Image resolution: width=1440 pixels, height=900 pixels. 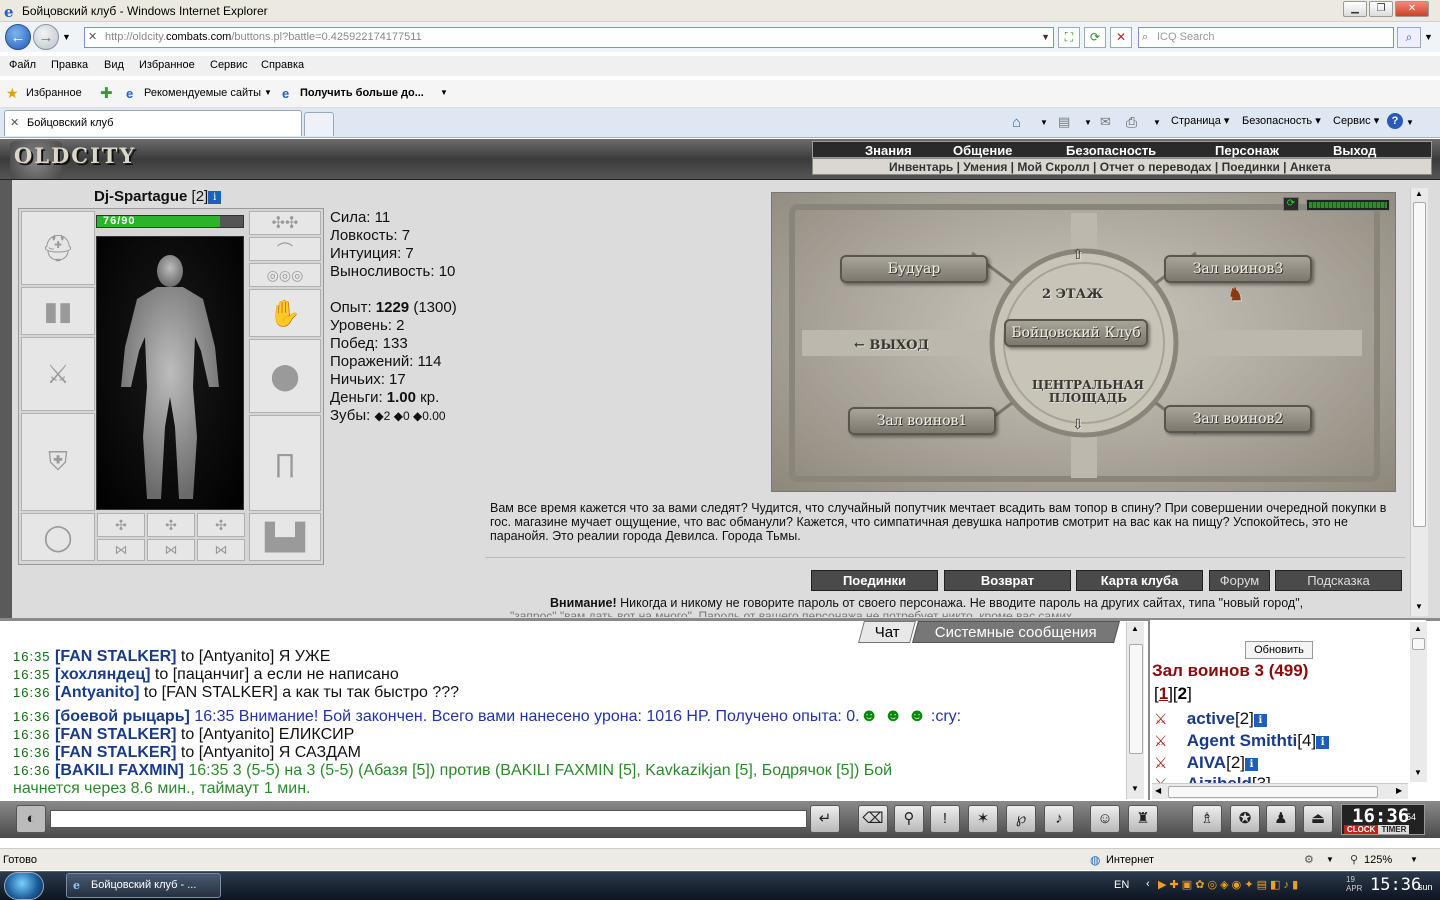 I want to click on eraser-button: ⌫, so click(x=873, y=819).